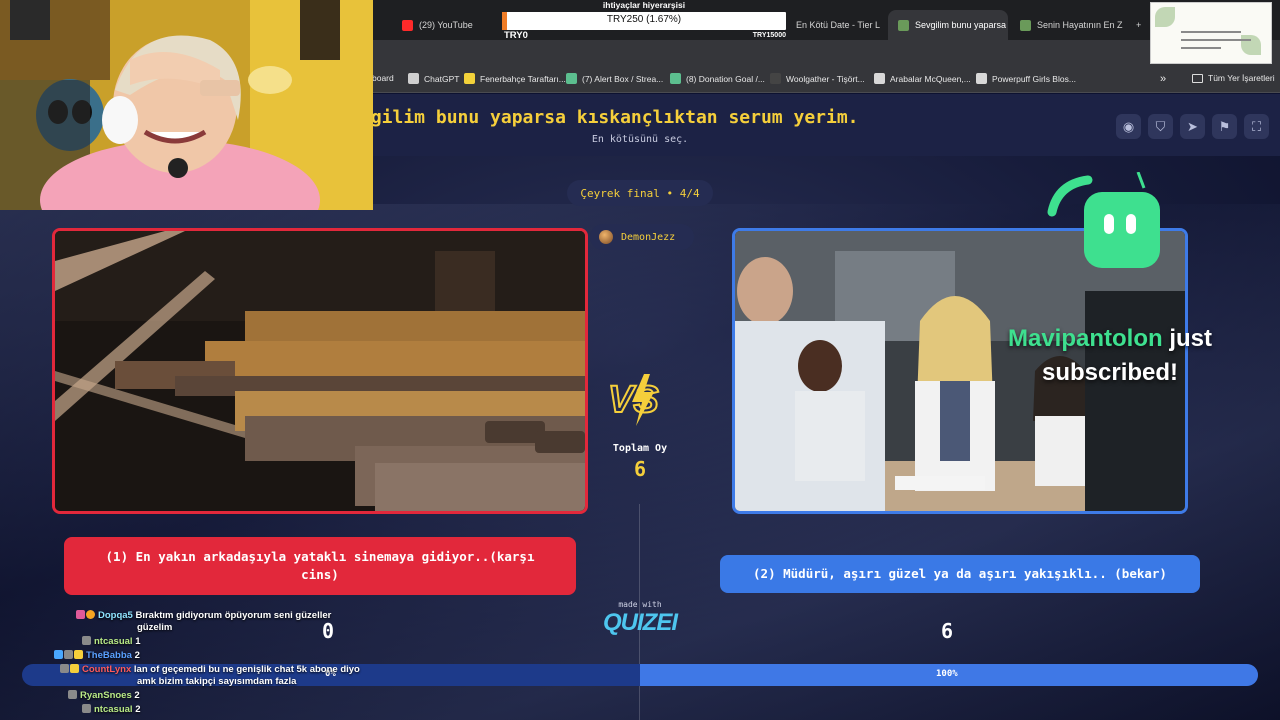 The image size is (1280, 720). Describe the element at coordinates (1110, 356) in the screenshot. I see `subscribe-alert-text: Mavipantolon just subscribed!` at that location.